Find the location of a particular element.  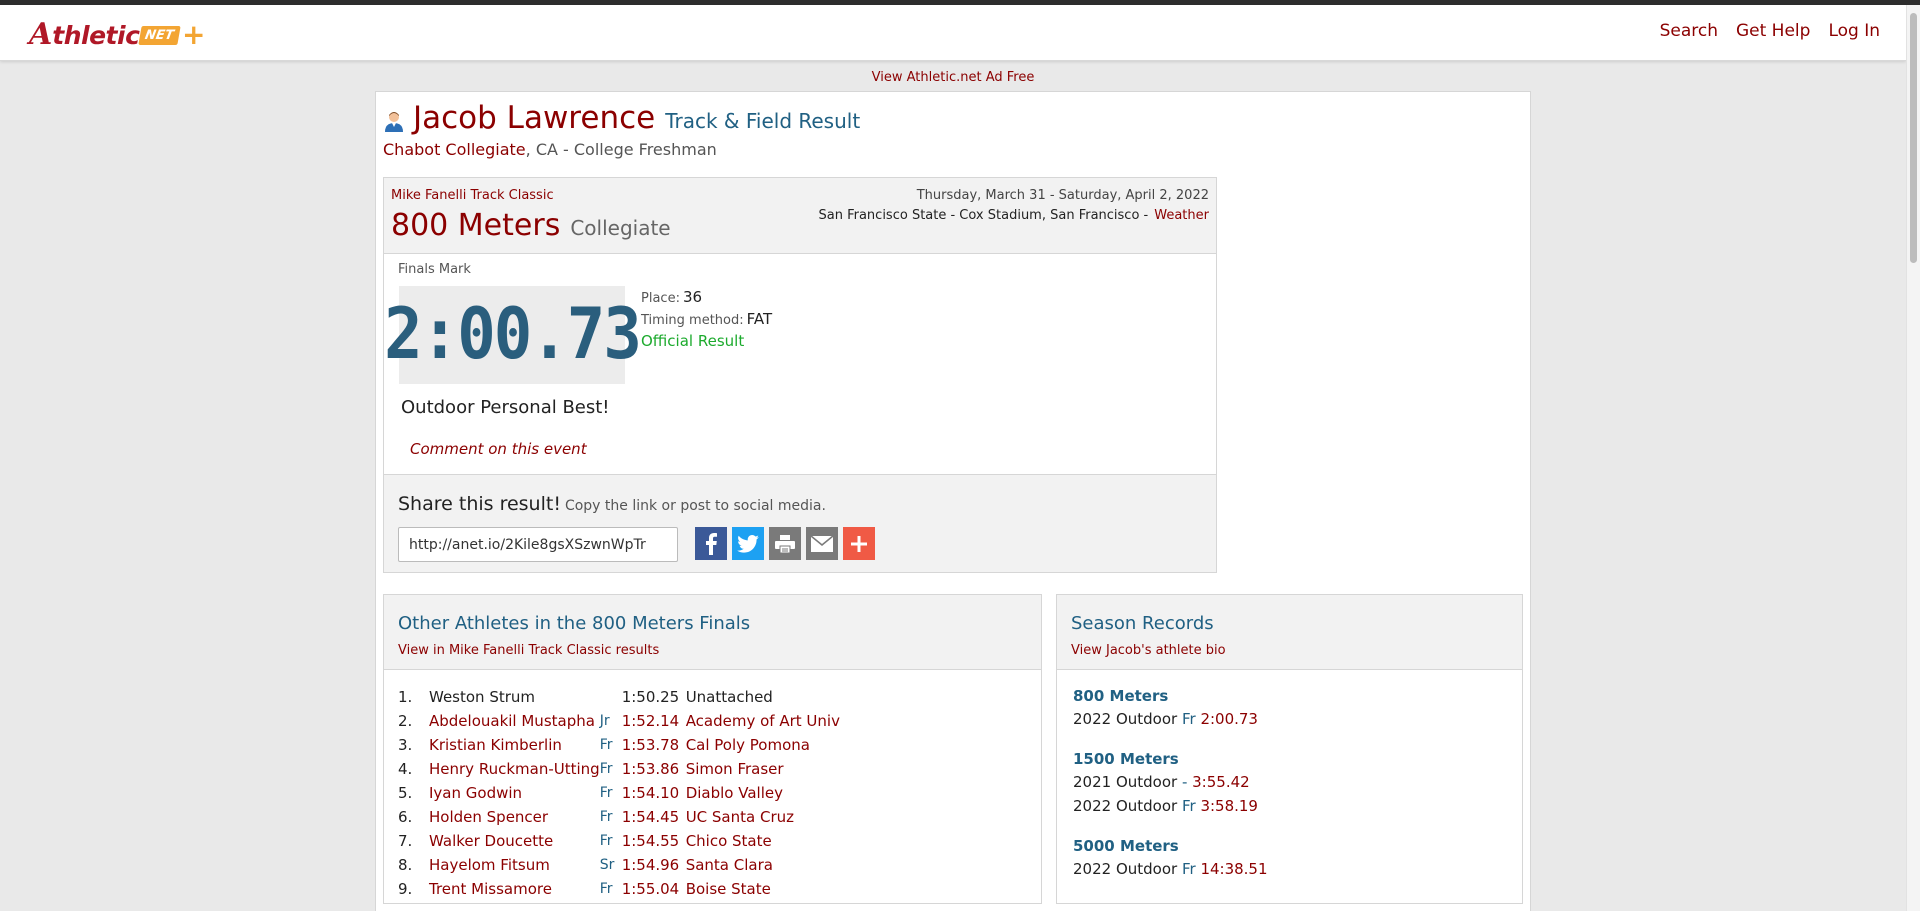

result-type-title: Track & Field Result is located at coordinates (763, 121).